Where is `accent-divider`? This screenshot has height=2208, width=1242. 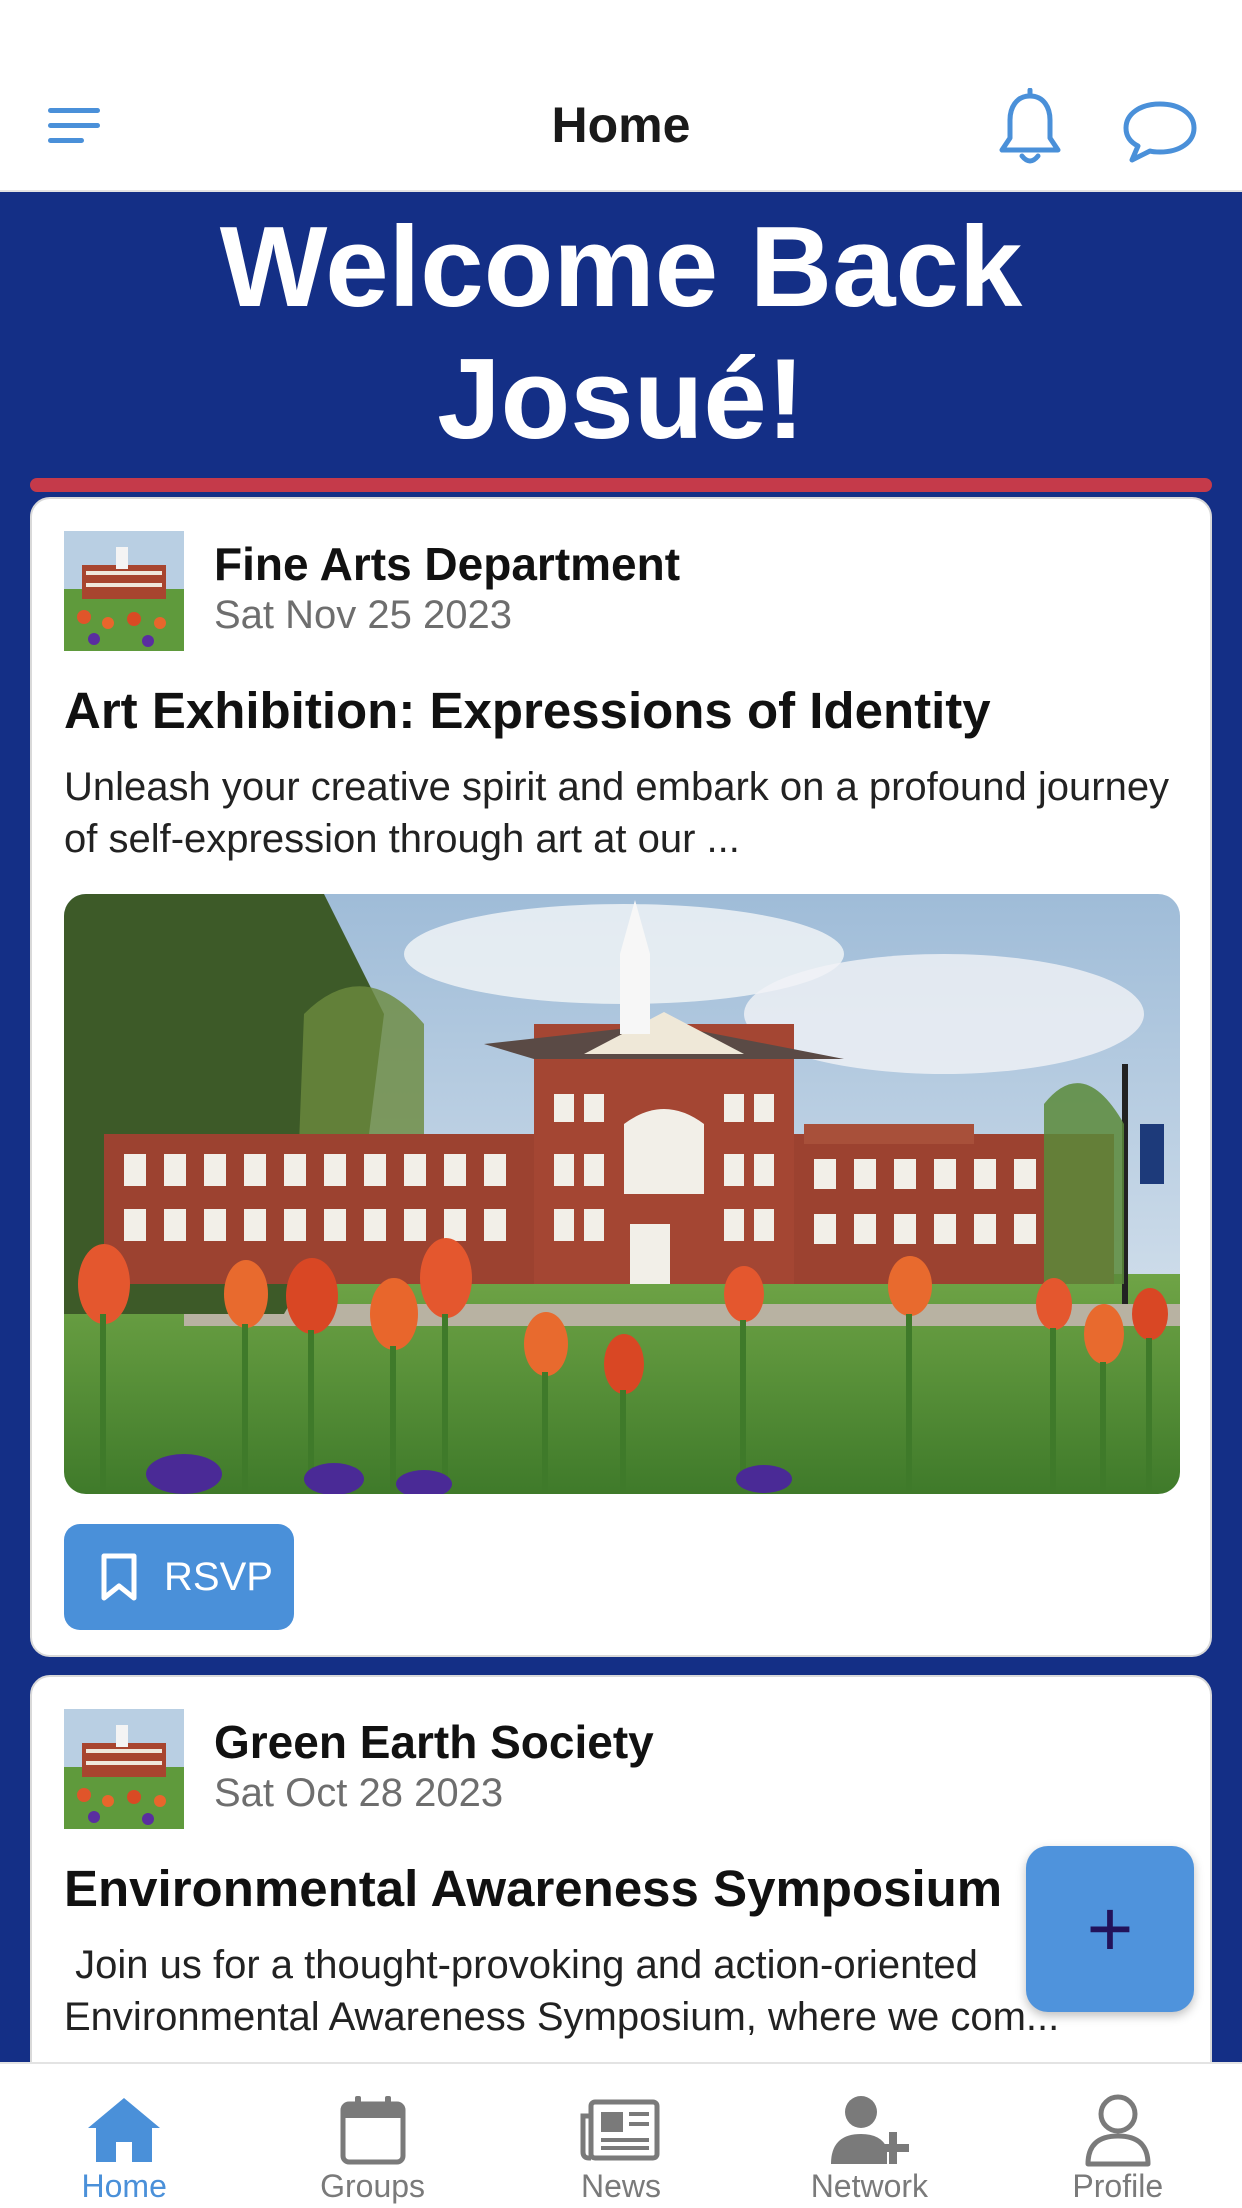 accent-divider is located at coordinates (621, 485).